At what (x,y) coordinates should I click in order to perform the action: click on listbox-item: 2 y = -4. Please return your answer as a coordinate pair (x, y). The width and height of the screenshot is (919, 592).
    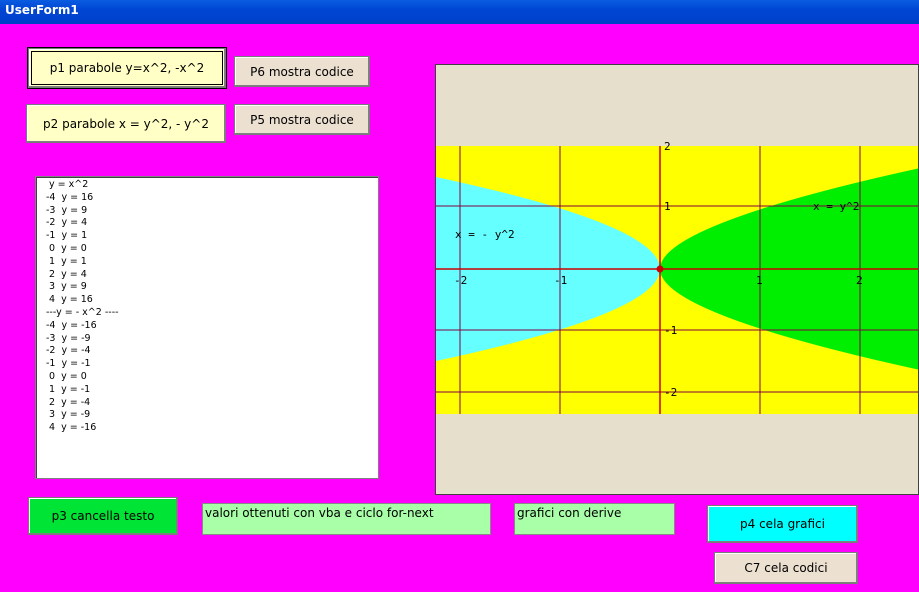
    Looking at the image, I should click on (212, 403).